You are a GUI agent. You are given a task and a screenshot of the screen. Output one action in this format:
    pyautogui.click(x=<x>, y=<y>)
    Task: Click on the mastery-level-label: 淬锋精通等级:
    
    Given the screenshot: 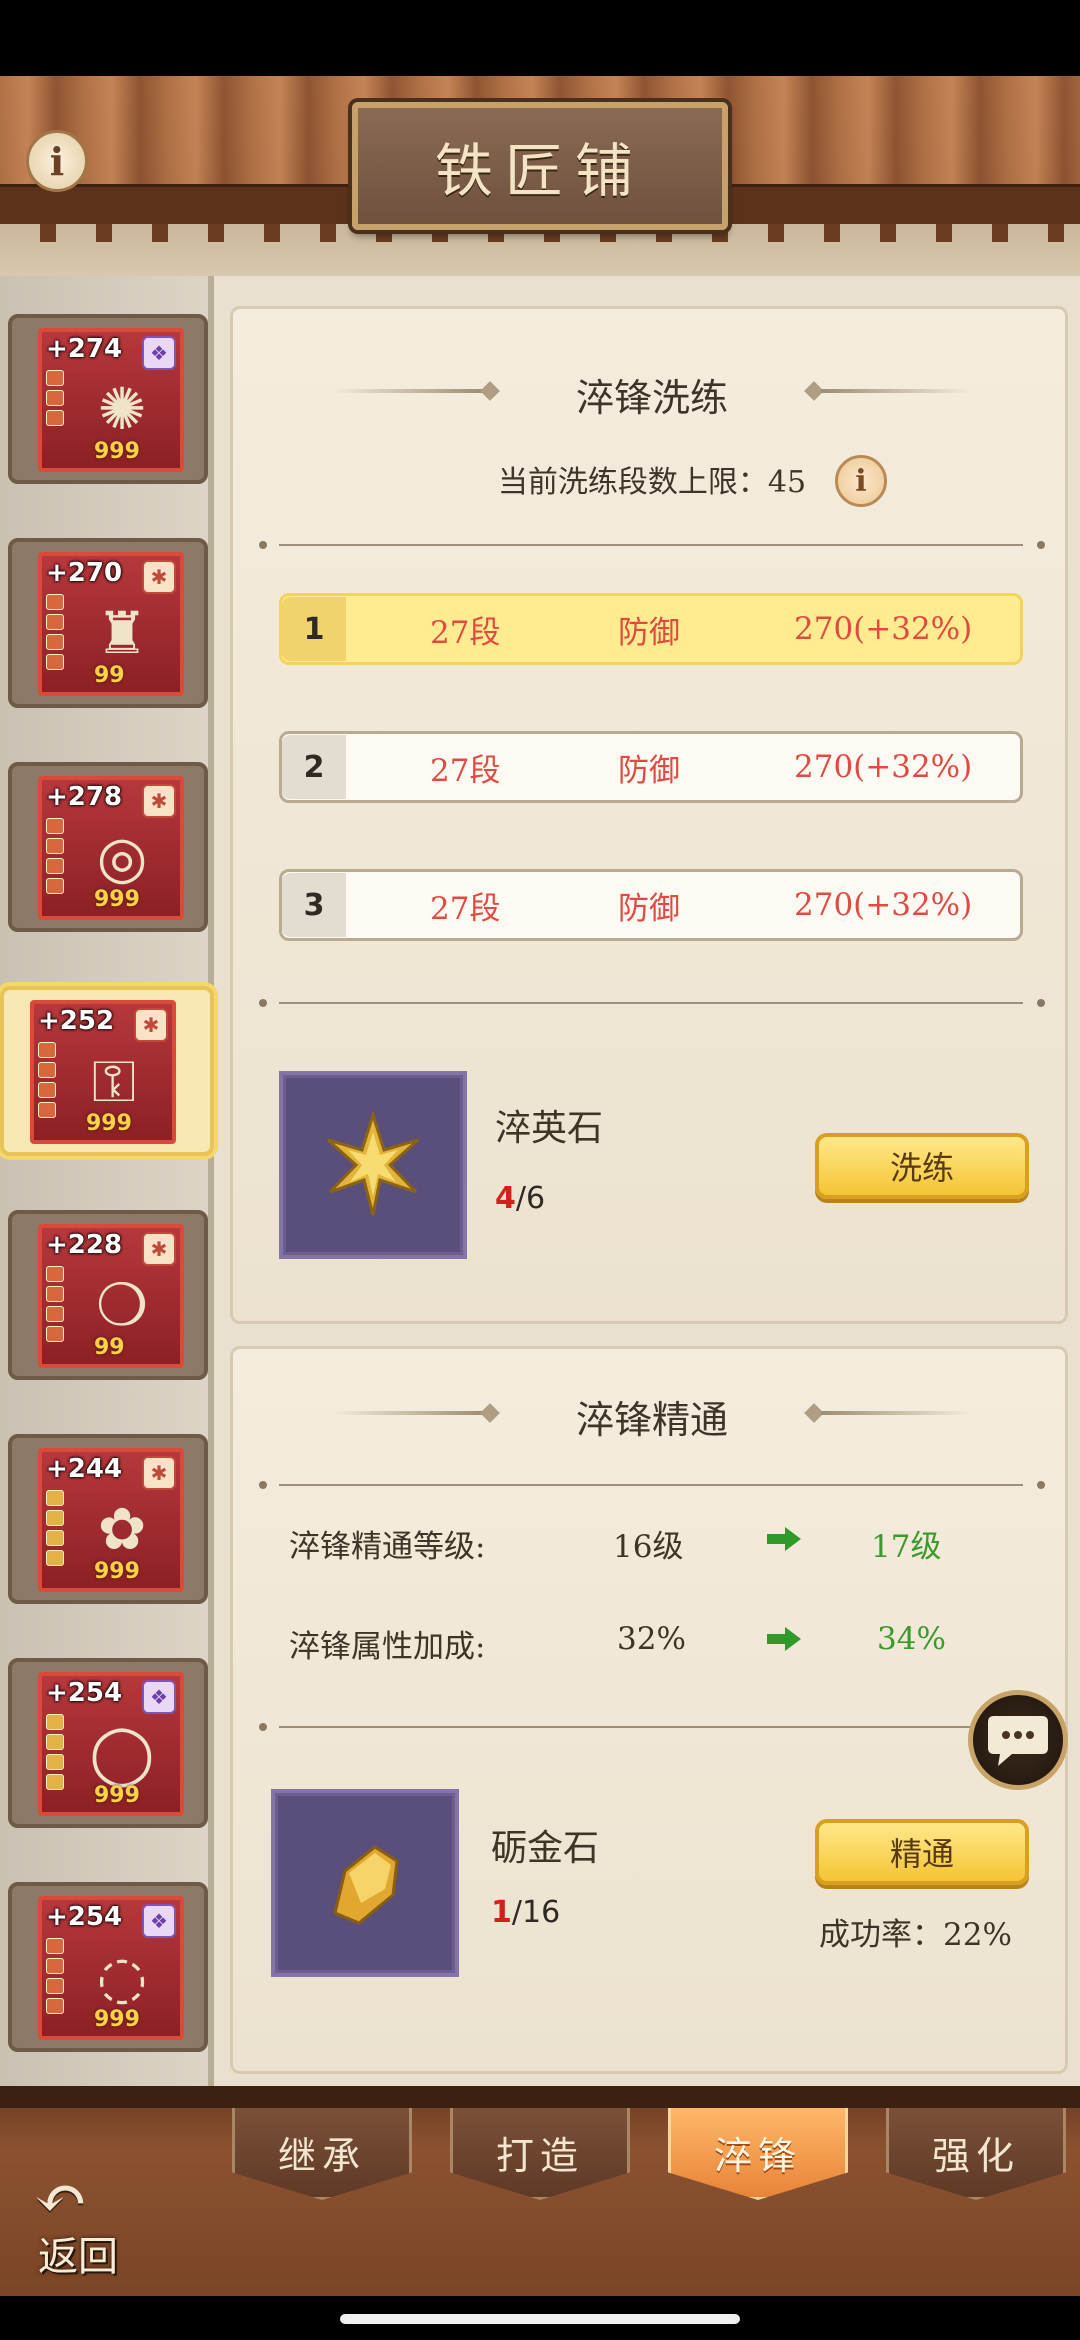 What is the action you would take?
    pyautogui.click(x=387, y=1547)
    